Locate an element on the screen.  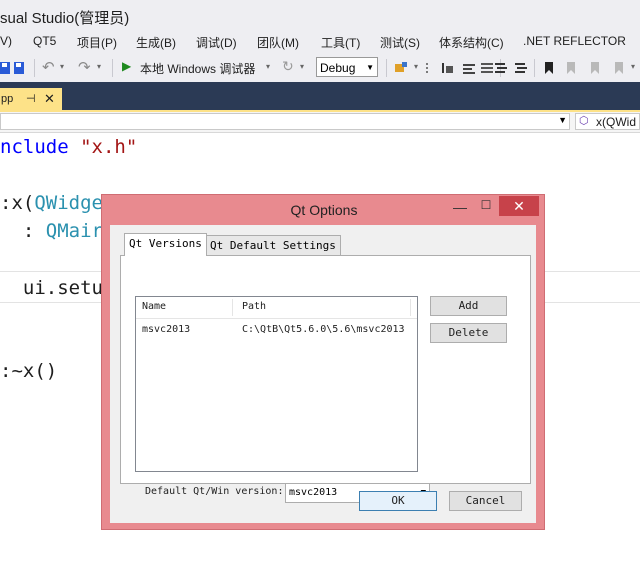
code-line-include: nclude "x.h" is located at coordinates (68, 147).